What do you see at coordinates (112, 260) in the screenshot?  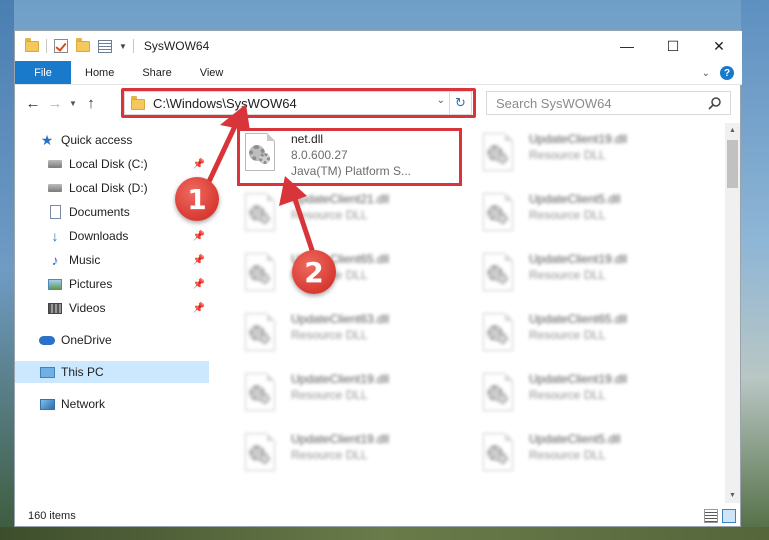 I see `sidebar-item-music: ♪ Music 📌` at bounding box center [112, 260].